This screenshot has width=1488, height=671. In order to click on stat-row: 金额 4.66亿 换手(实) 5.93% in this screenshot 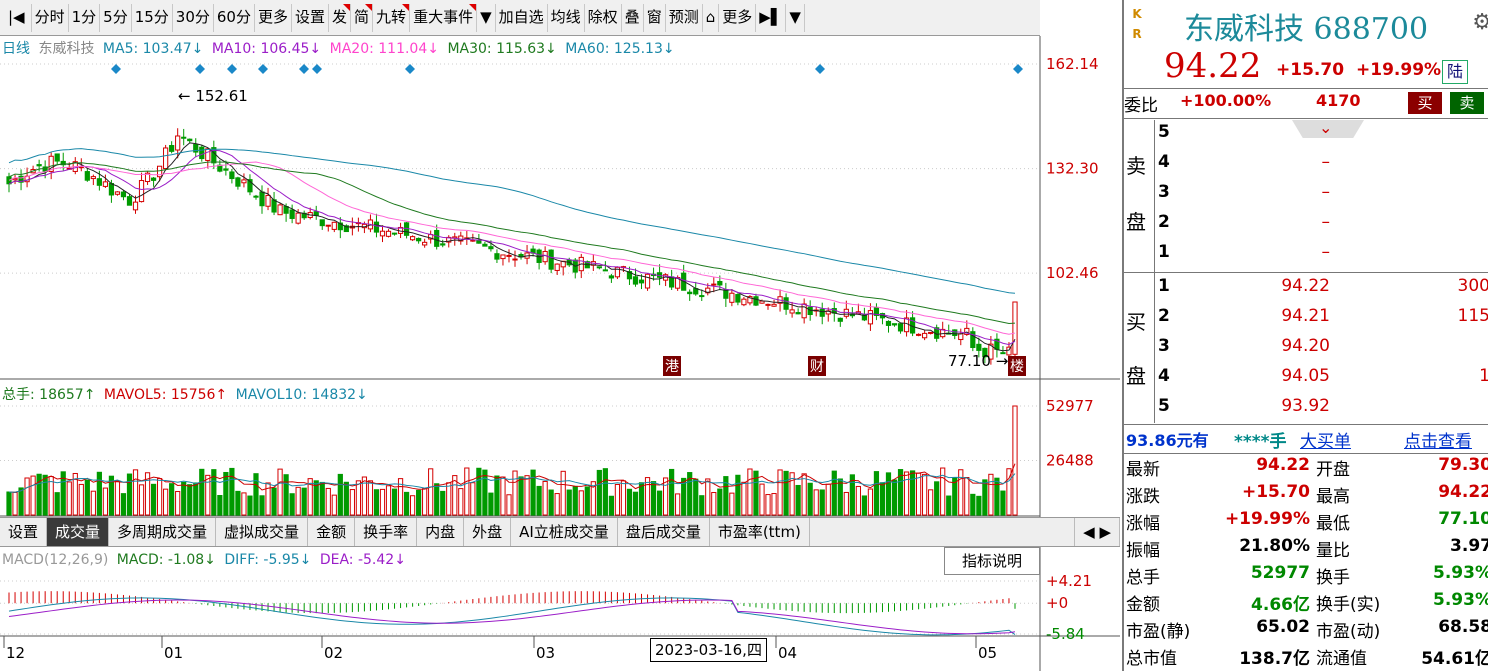, I will do `click(1306, 603)`.